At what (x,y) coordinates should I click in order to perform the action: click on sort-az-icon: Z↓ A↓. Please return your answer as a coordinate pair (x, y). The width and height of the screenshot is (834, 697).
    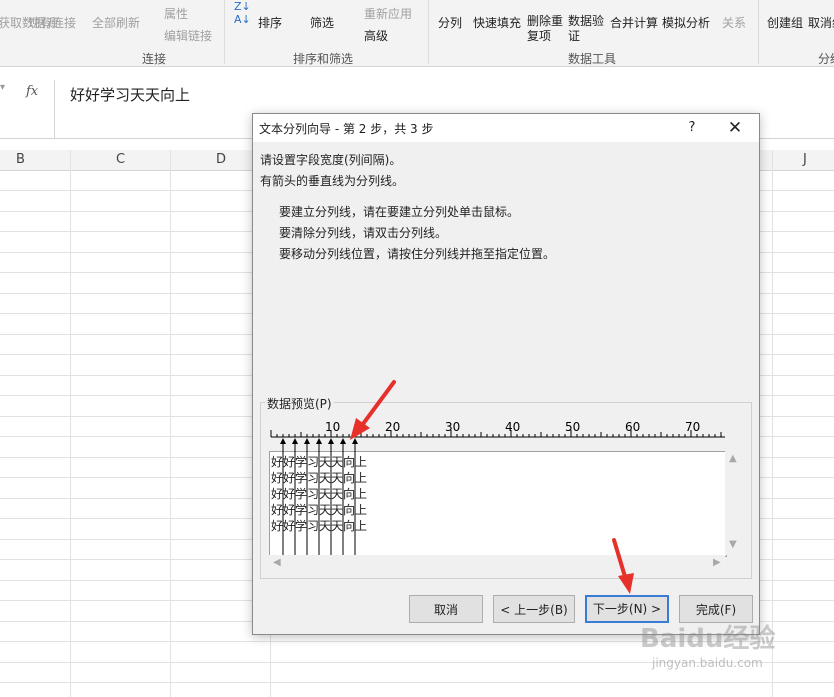
    Looking at the image, I should click on (242, 13).